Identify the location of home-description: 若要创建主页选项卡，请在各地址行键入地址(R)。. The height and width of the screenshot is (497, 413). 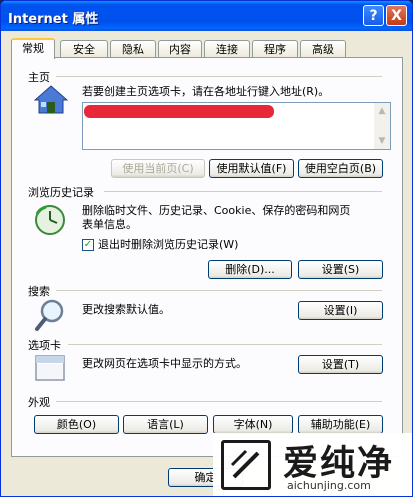
(206, 91).